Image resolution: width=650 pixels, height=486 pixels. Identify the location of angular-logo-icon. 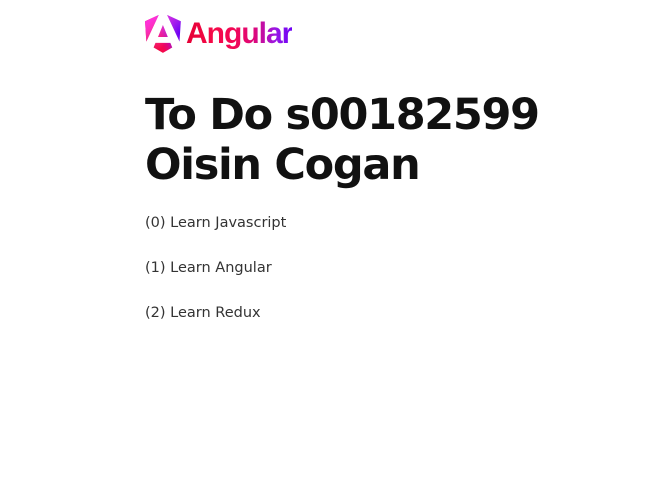
(163, 34).